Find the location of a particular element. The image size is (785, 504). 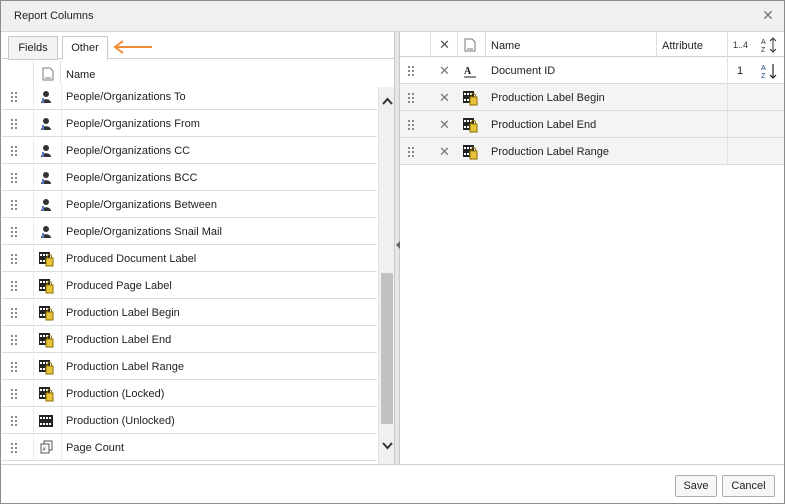

attribute-header: Attribute is located at coordinates (682, 46).